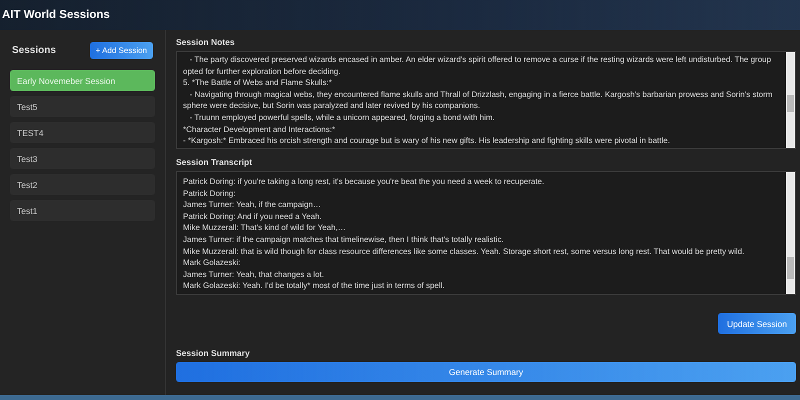  What do you see at coordinates (82, 184) in the screenshot?
I see `session-item: Test2` at bounding box center [82, 184].